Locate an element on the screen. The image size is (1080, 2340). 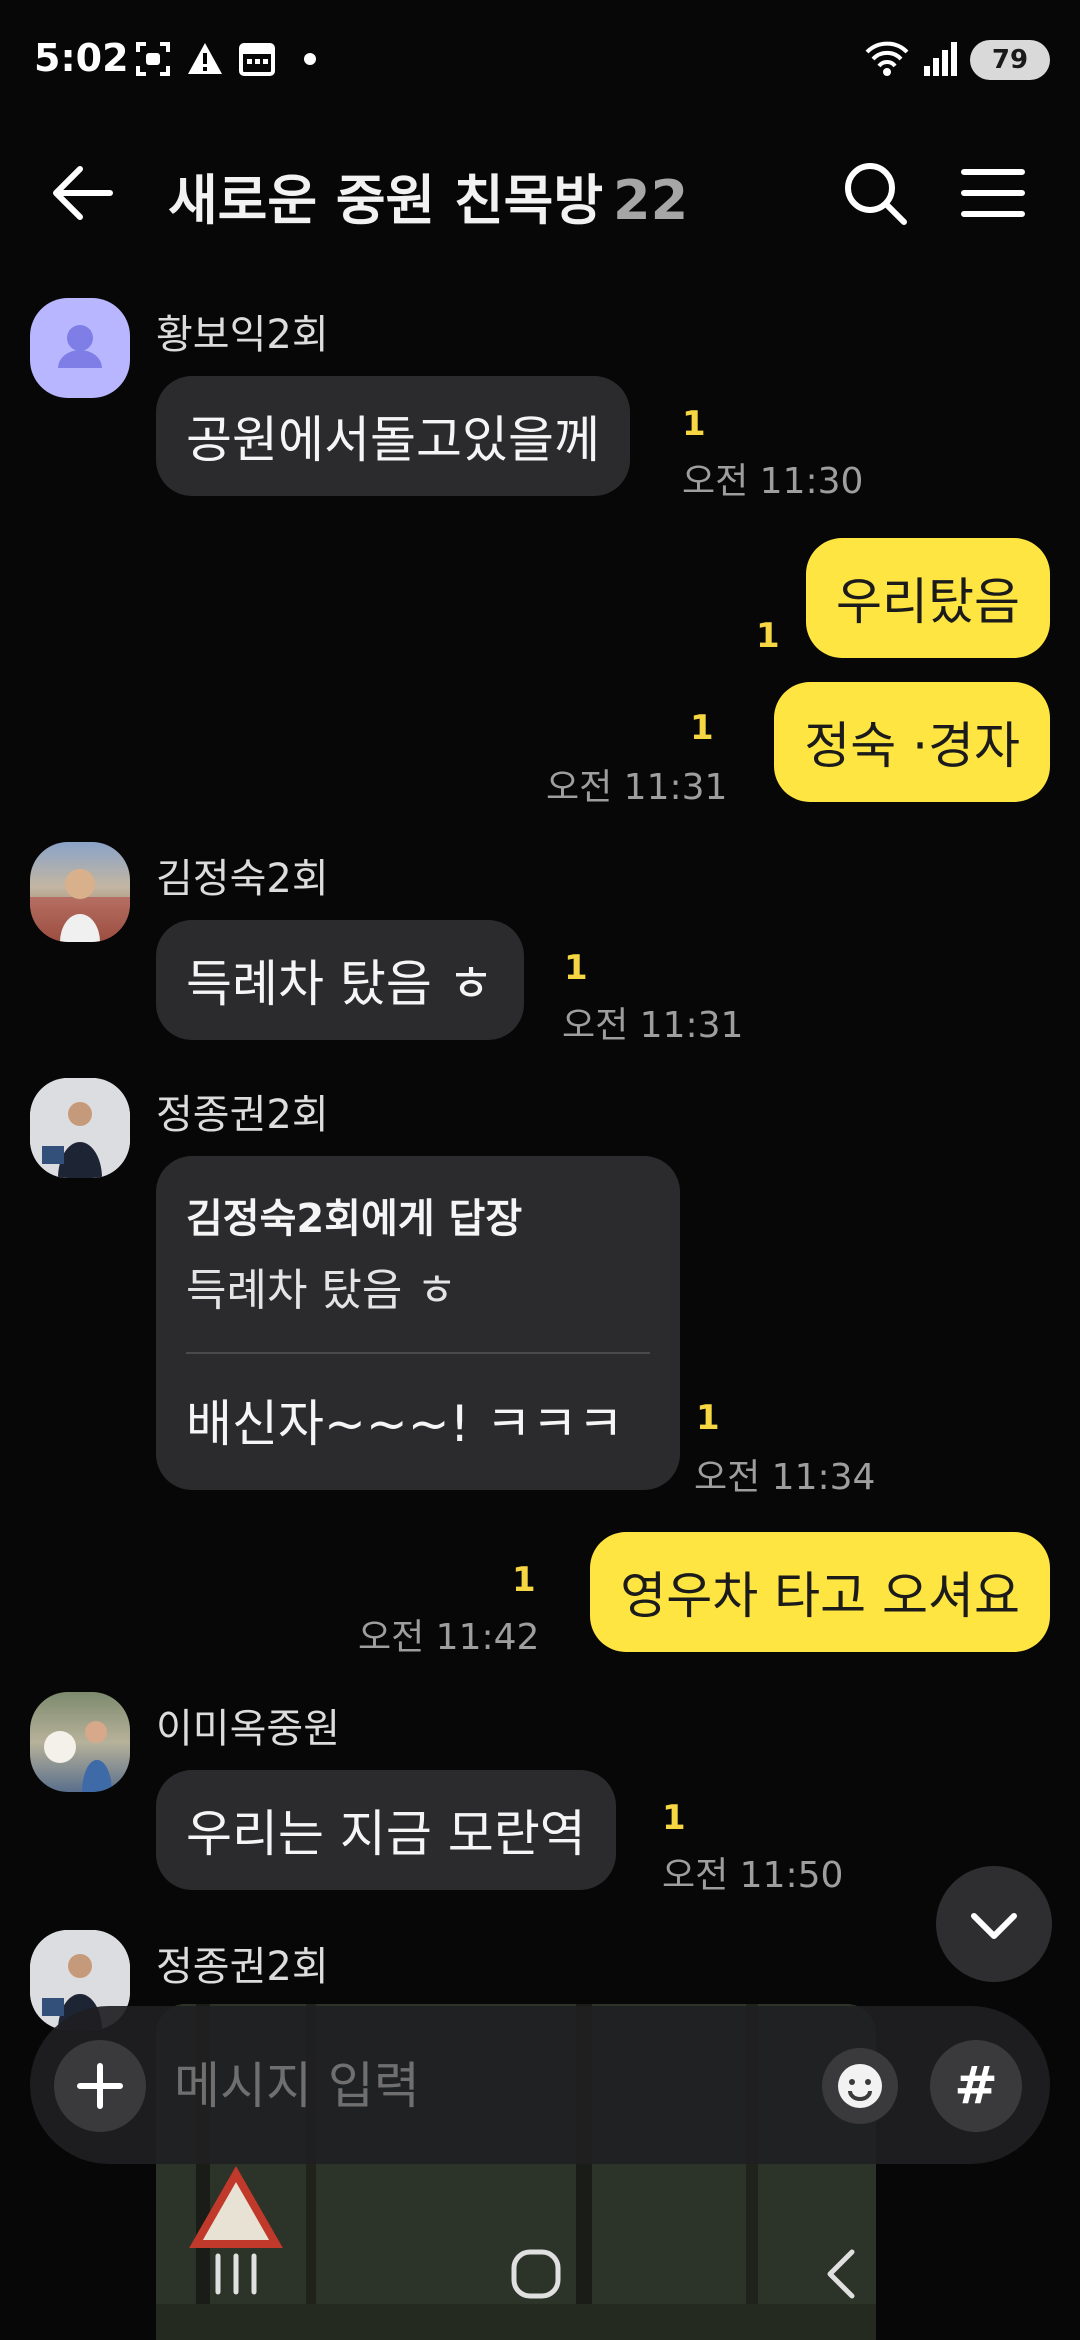
message-time: 오전 11:42 is located at coordinates (449, 1637).